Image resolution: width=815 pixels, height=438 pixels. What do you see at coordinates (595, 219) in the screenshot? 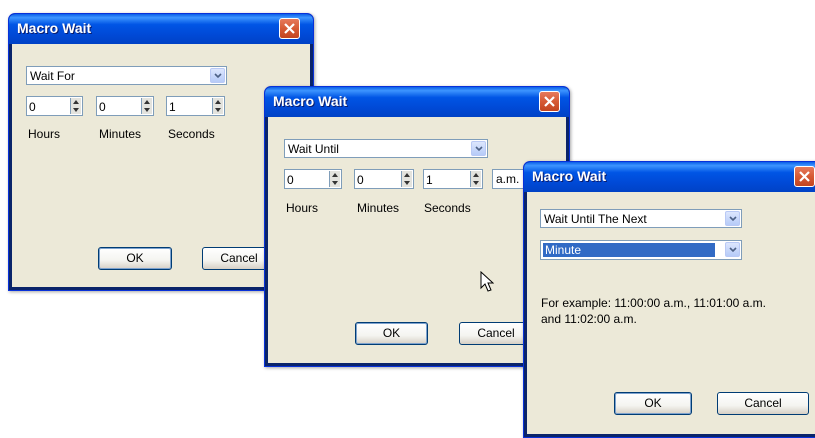
I see `wait-mode-value: Wait Until The Next` at bounding box center [595, 219].